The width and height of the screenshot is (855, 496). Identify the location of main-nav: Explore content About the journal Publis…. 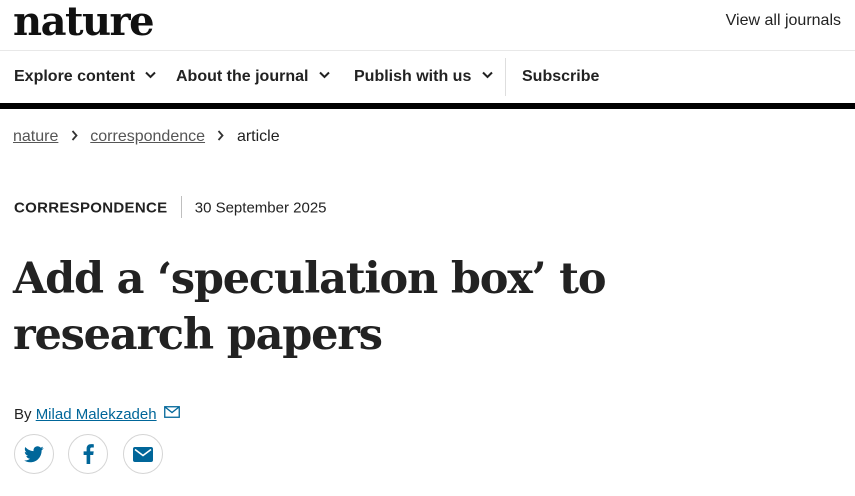
(427, 77).